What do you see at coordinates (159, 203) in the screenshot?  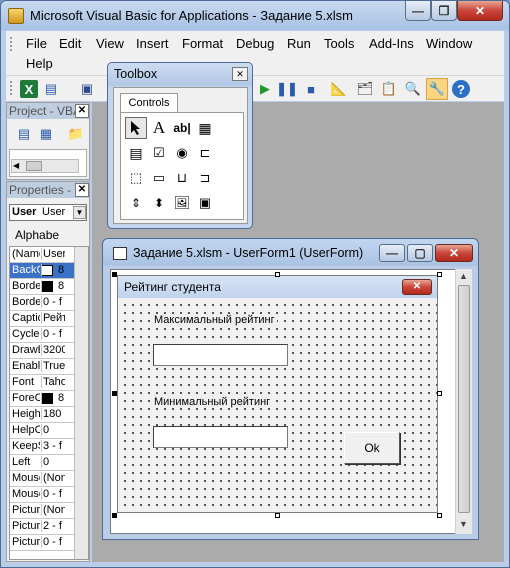 I see `spinbutton-tool-icon: ⬍` at bounding box center [159, 203].